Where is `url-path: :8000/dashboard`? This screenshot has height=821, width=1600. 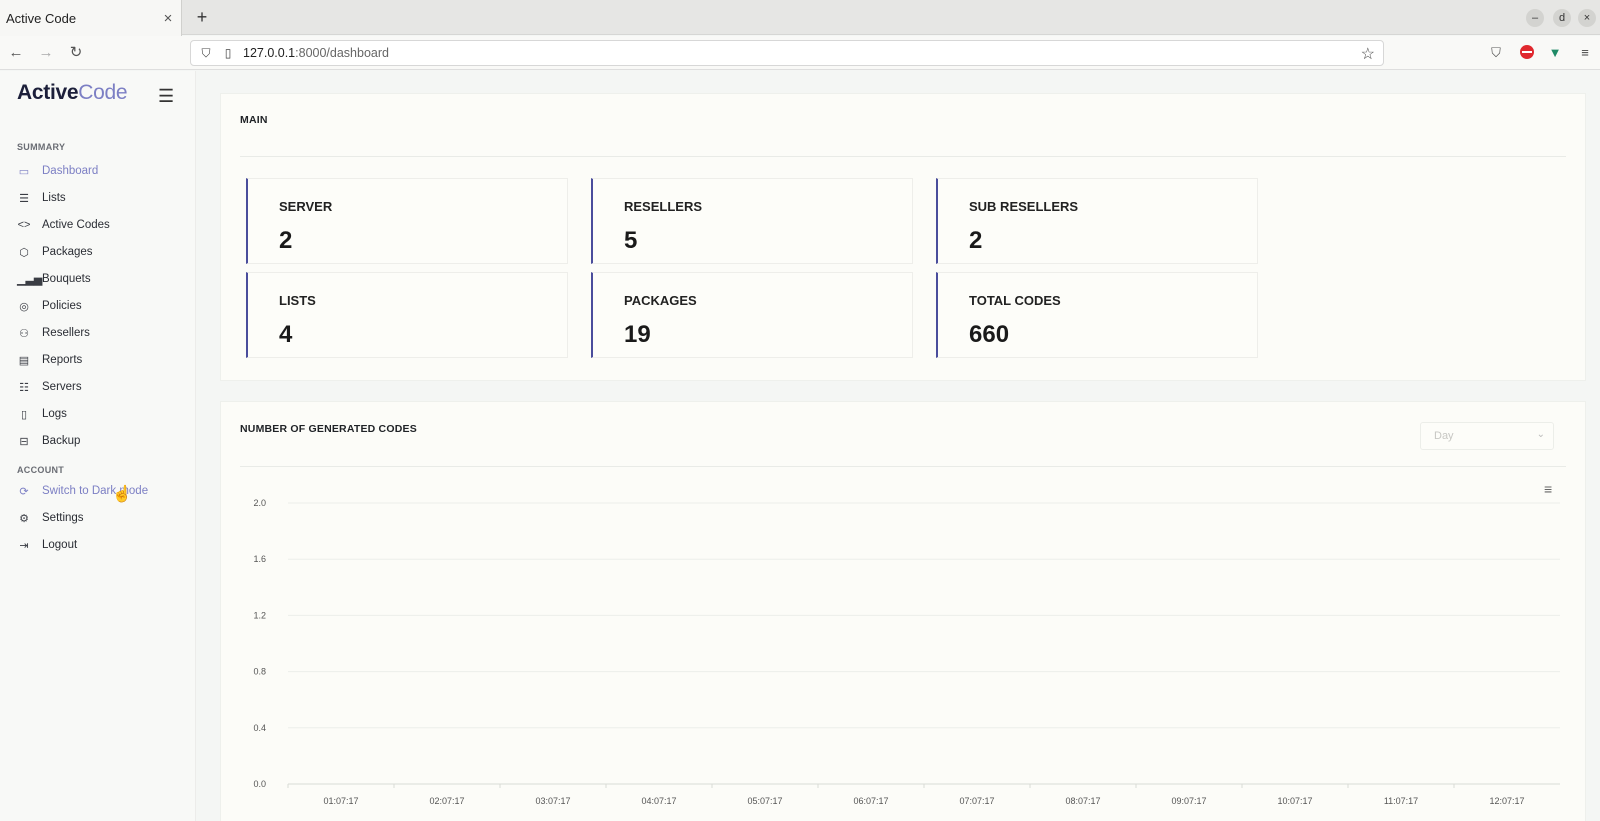 url-path: :8000/dashboard is located at coordinates (342, 53).